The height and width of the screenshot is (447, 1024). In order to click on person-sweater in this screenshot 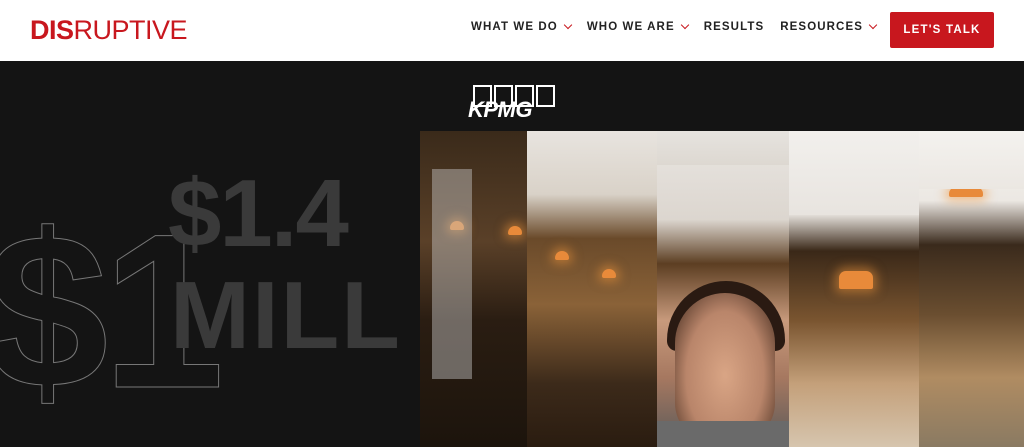, I will do `click(723, 434)`.